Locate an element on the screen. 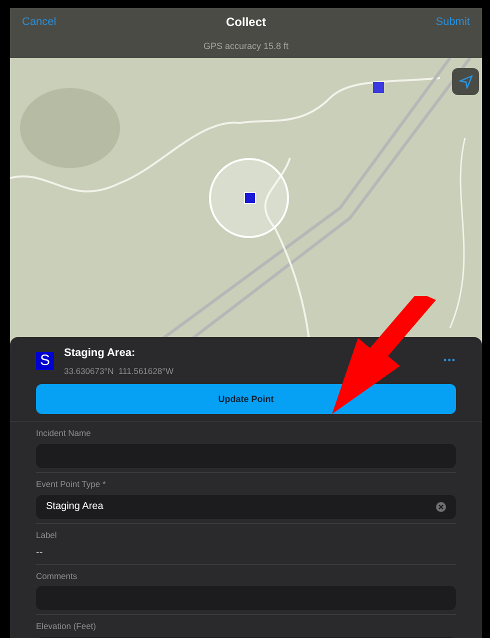 The height and width of the screenshot is (638, 490). field-label: Comments is located at coordinates (57, 576).